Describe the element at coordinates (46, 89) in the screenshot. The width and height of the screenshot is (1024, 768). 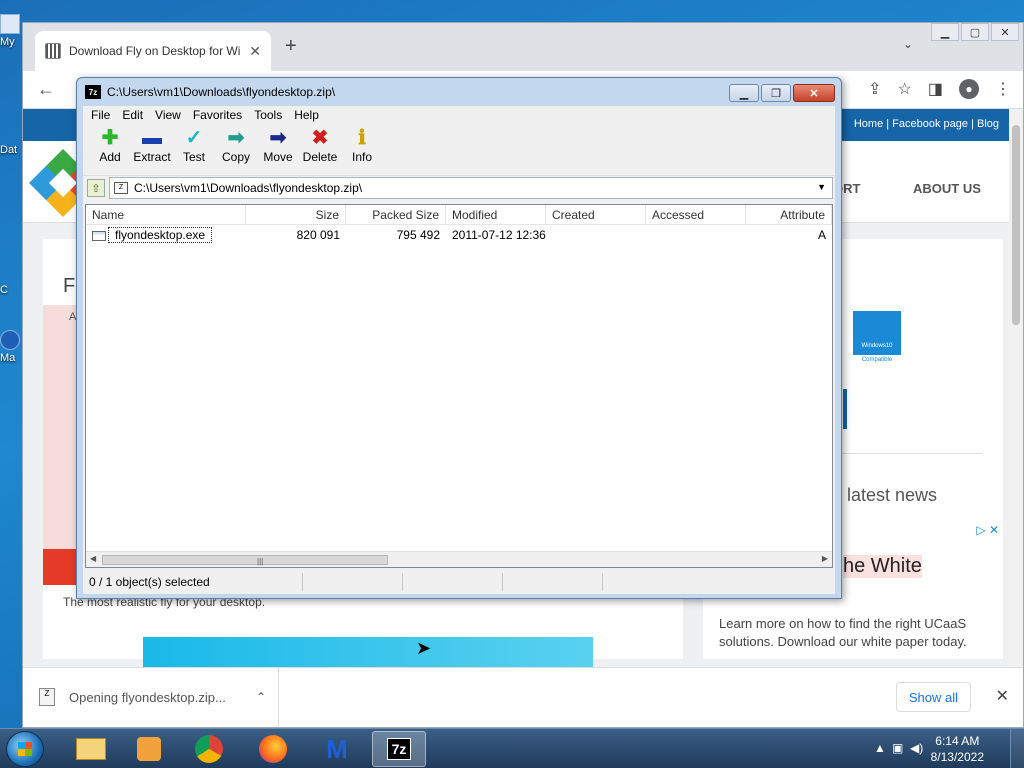
I see `back-arrow-icon: ←` at that location.